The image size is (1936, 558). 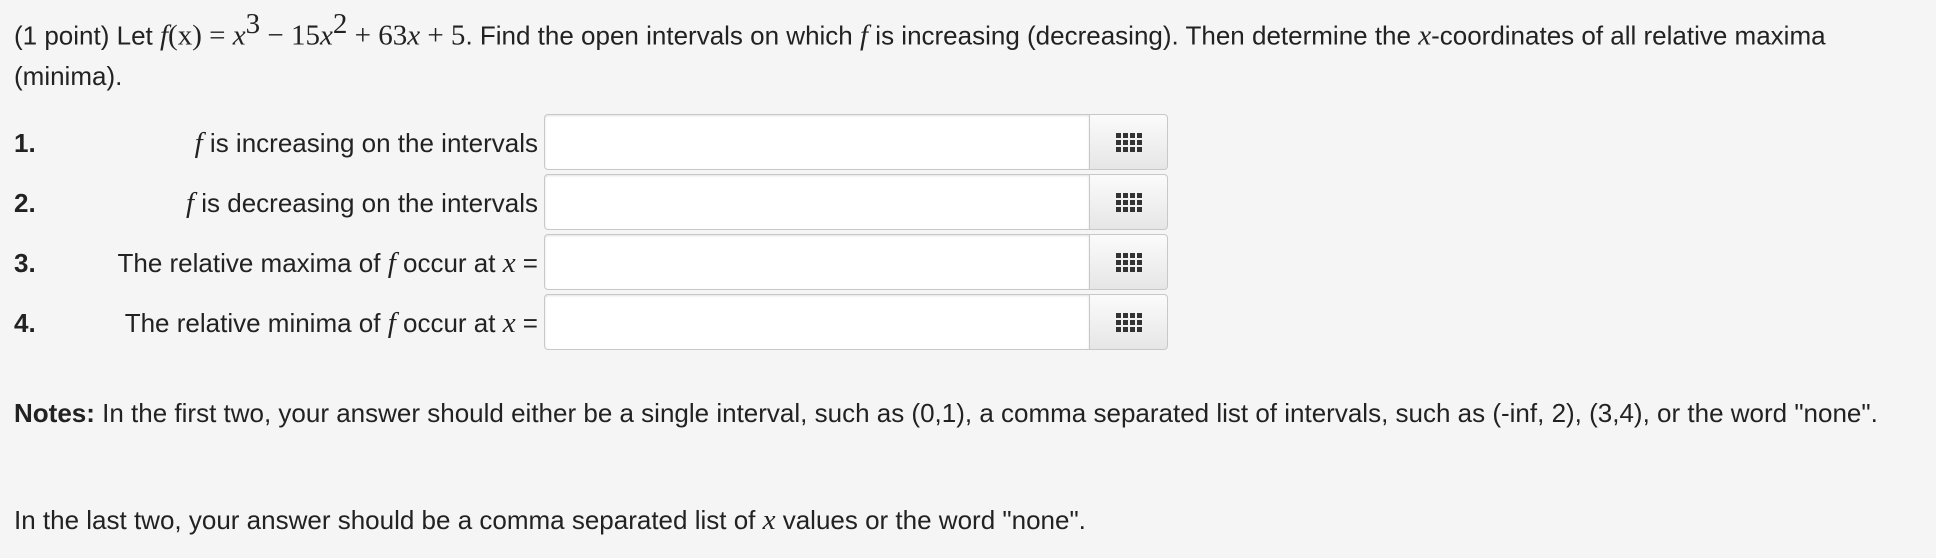 I want to click on question-1: 1. f is increasing on the intervals, so click(x=591, y=143).